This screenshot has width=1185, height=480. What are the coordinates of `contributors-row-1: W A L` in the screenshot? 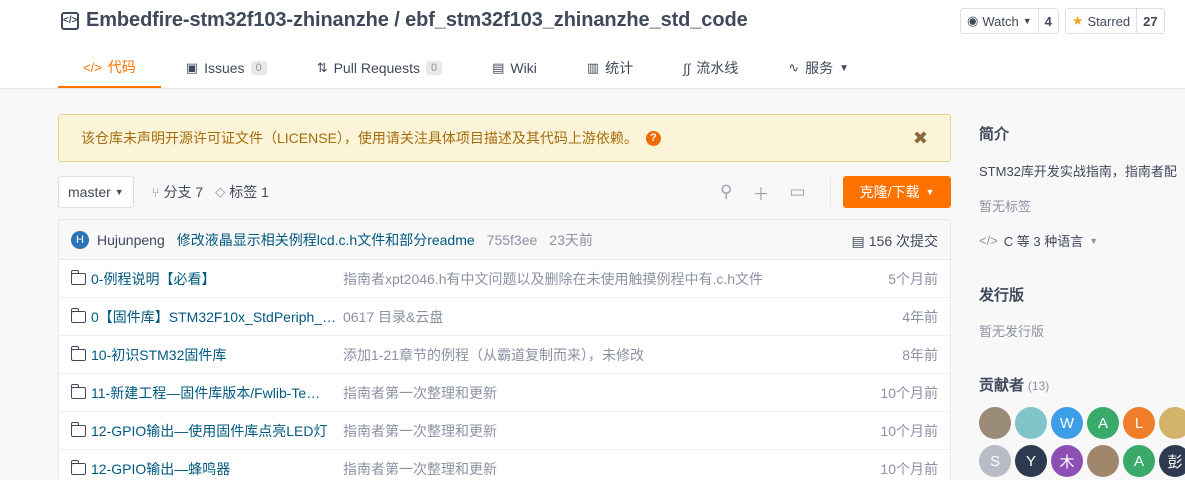 It's located at (1082, 423).